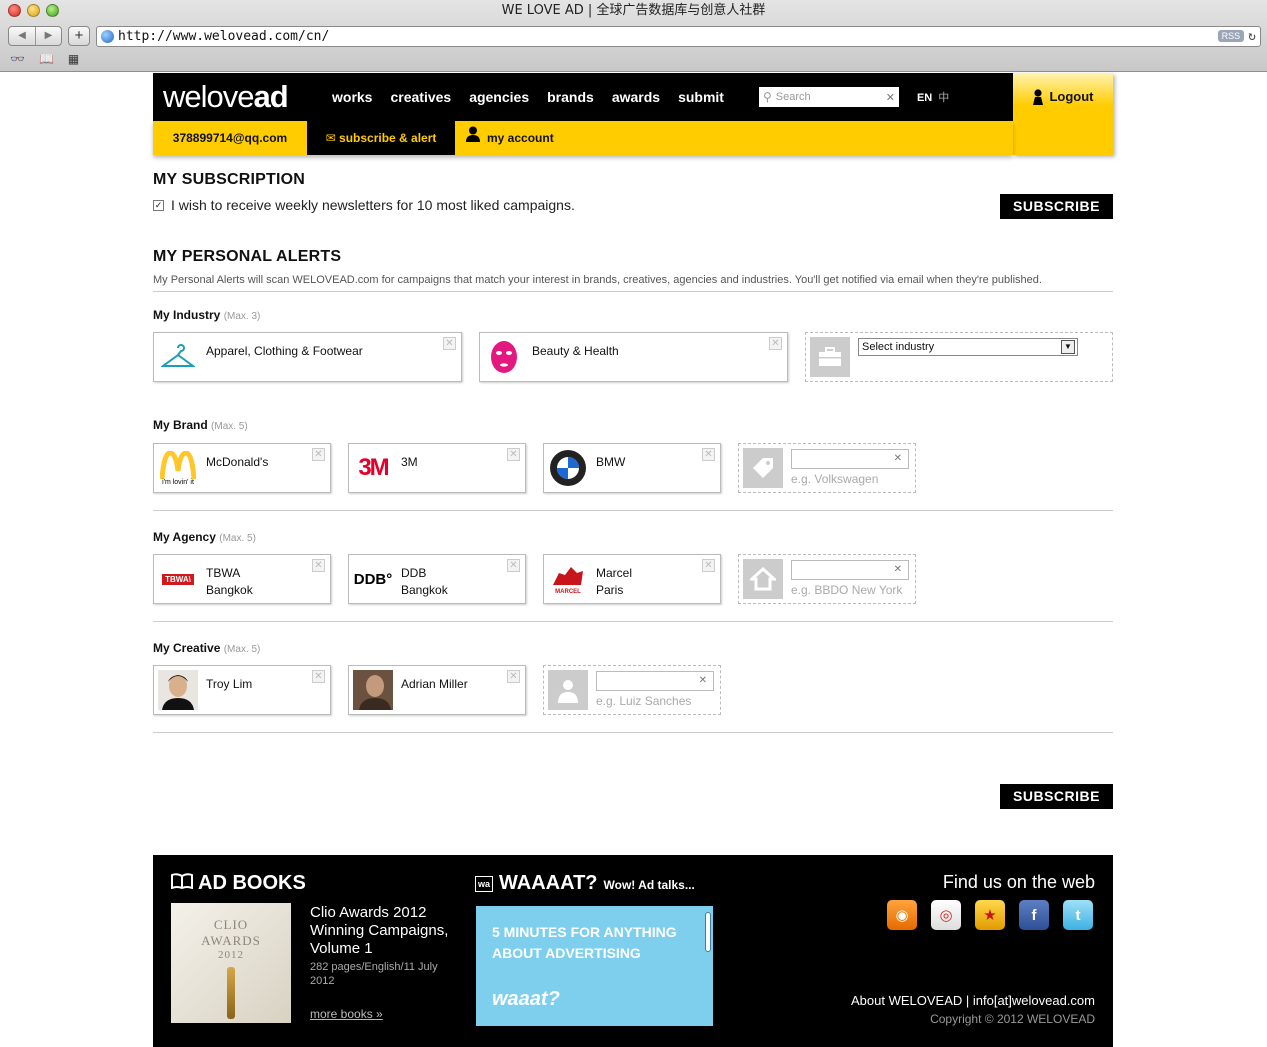 The image size is (1267, 1047). Describe the element at coordinates (178, 482) in the screenshot. I see `mcdonalds-slogan: i'm lovin' it` at that location.